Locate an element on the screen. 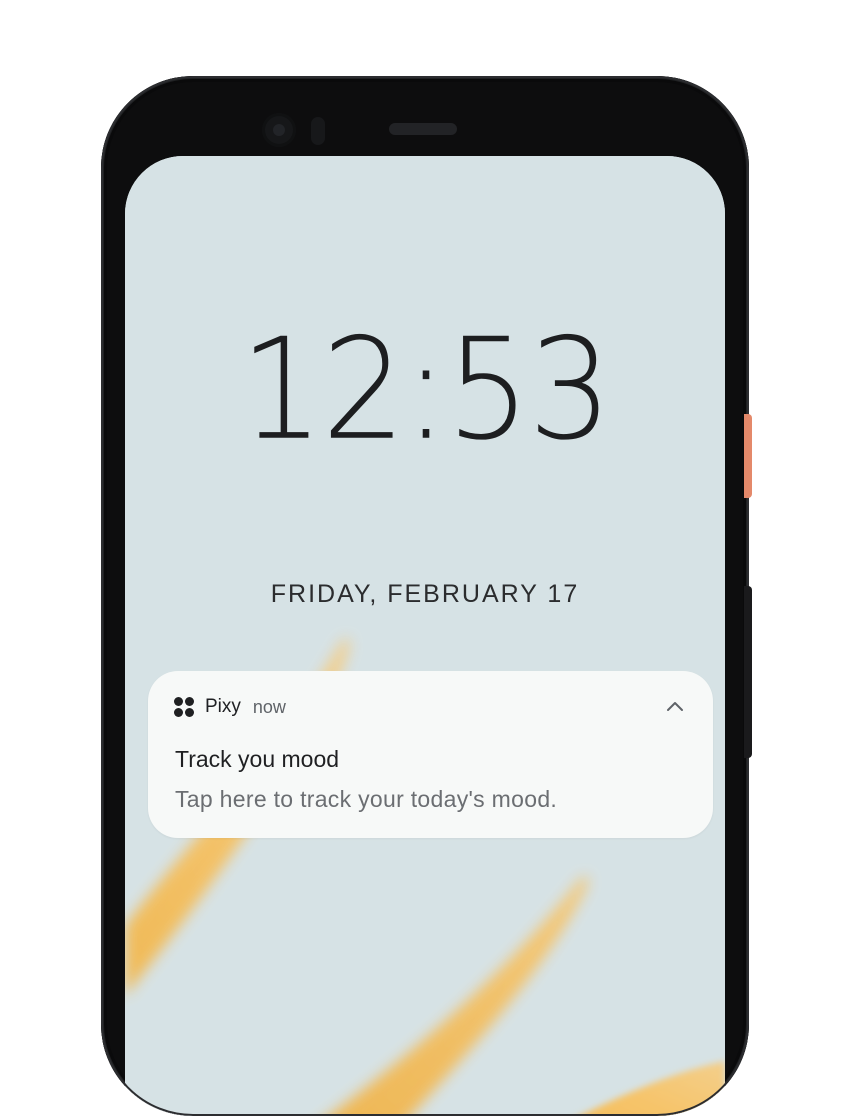 The width and height of the screenshot is (856, 1116). notification-app-name: Pixy is located at coordinates (223, 706).